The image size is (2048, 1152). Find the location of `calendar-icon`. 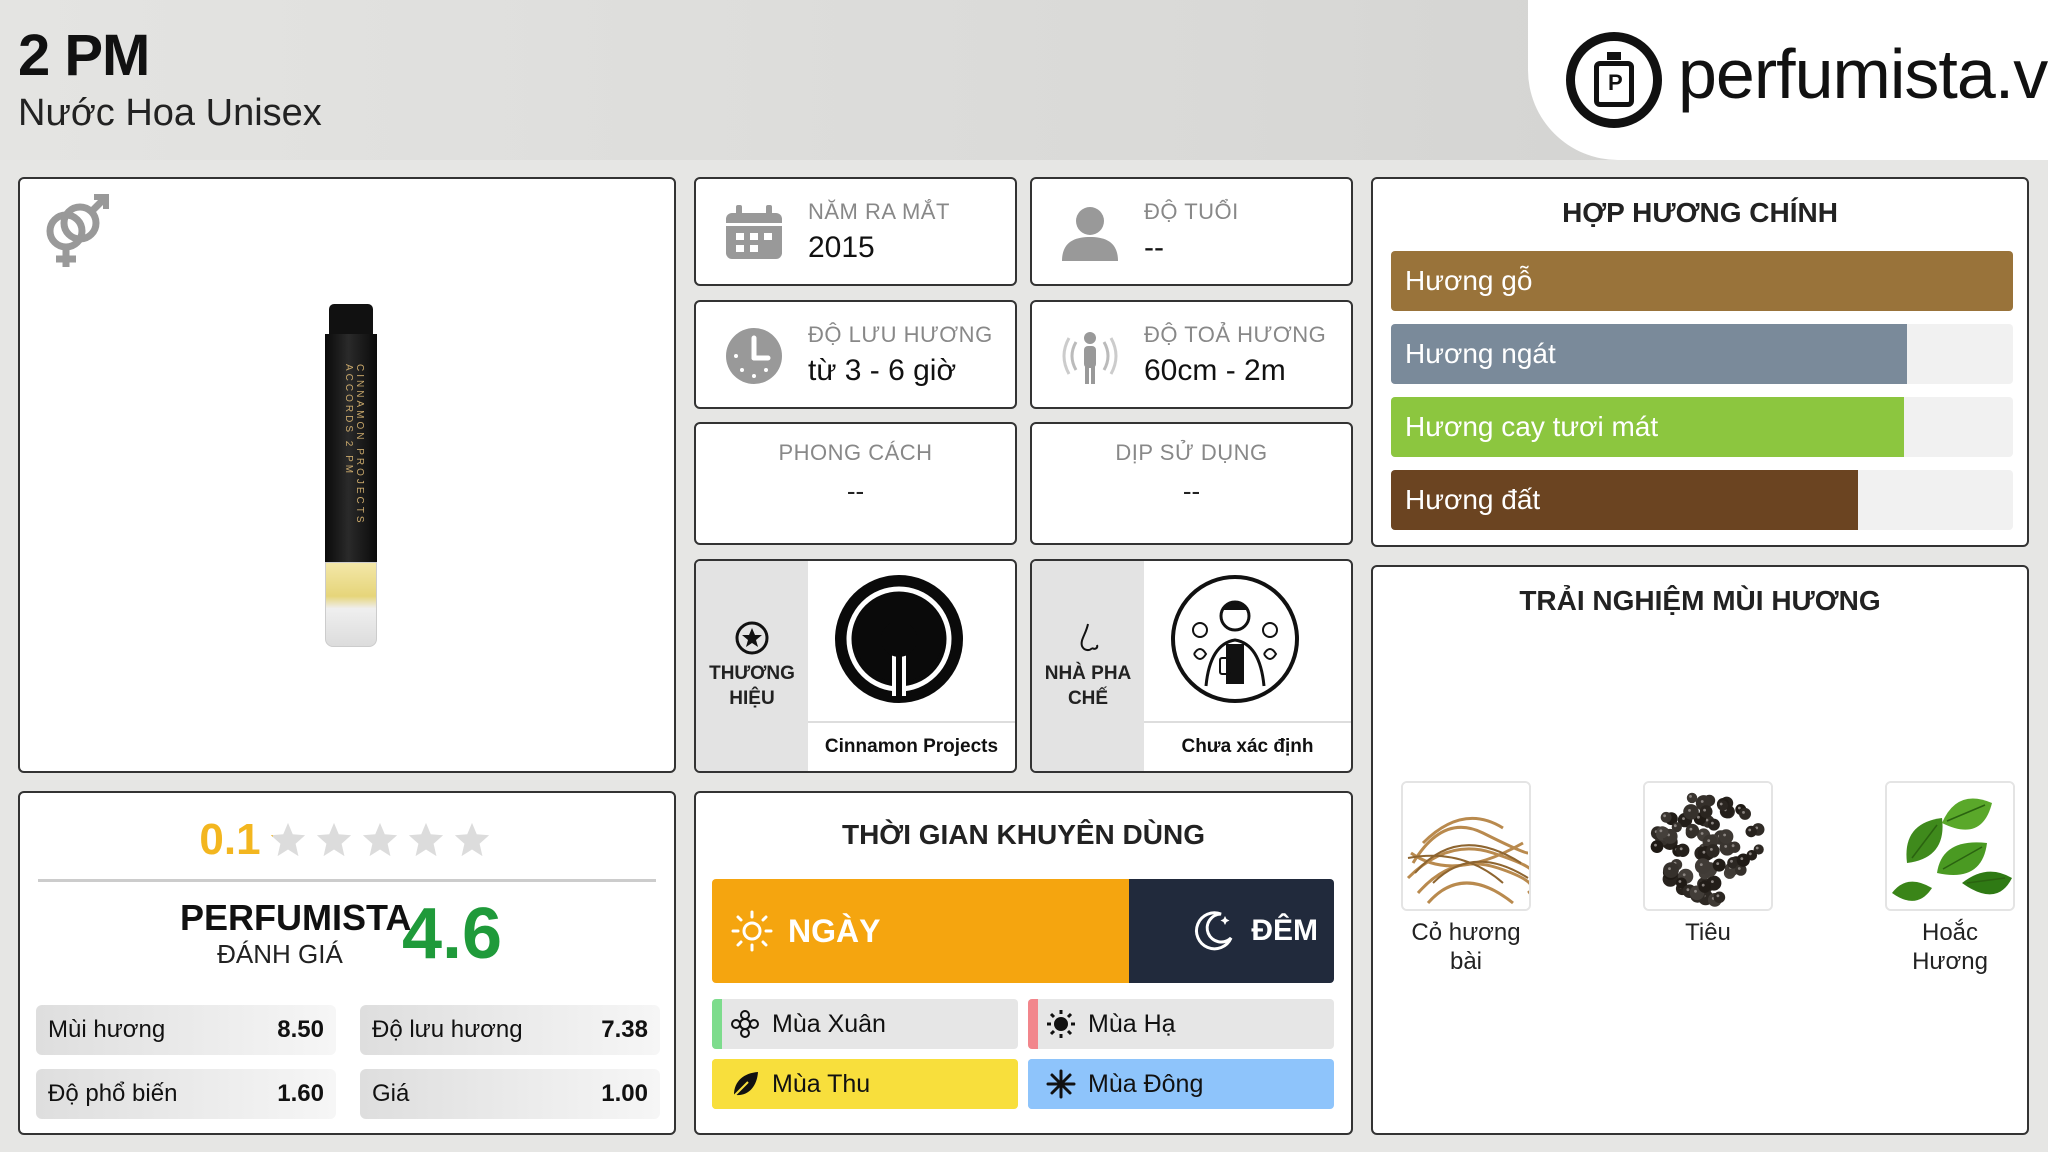

calendar-icon is located at coordinates (754, 232).